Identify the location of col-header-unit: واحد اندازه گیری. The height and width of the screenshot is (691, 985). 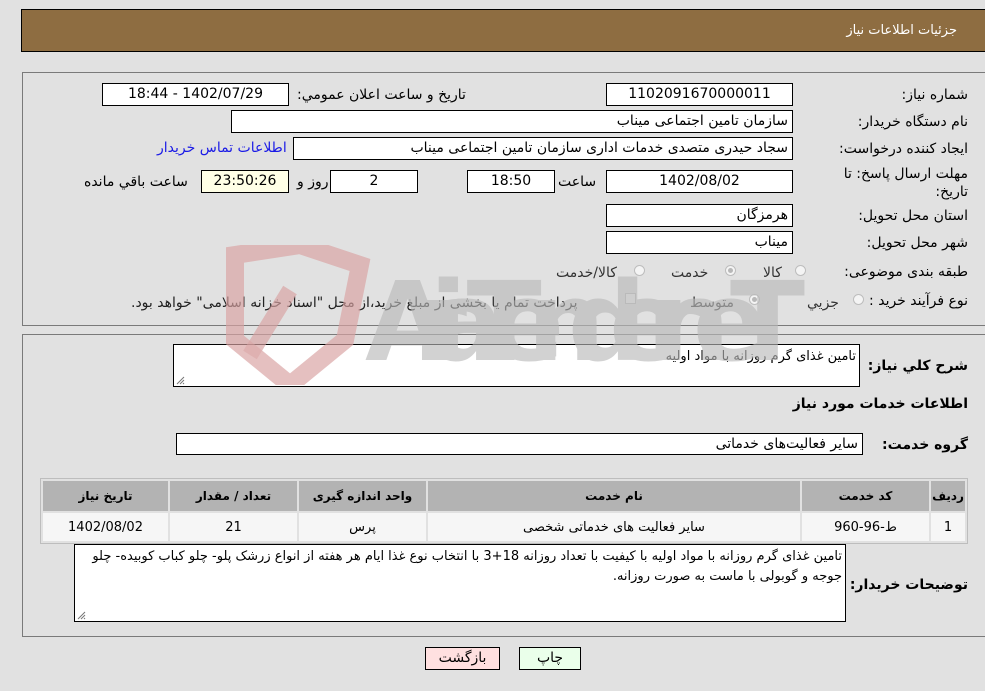
(362, 496).